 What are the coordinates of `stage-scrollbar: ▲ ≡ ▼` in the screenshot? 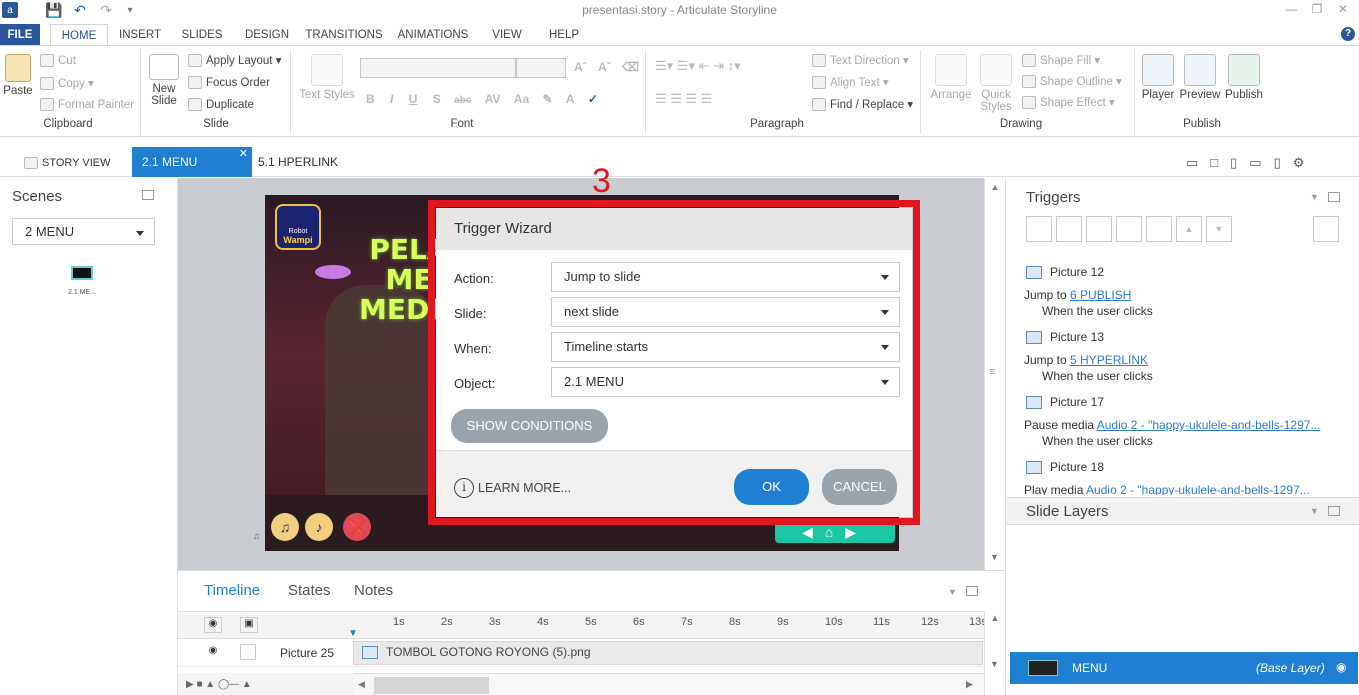 It's located at (994, 374).